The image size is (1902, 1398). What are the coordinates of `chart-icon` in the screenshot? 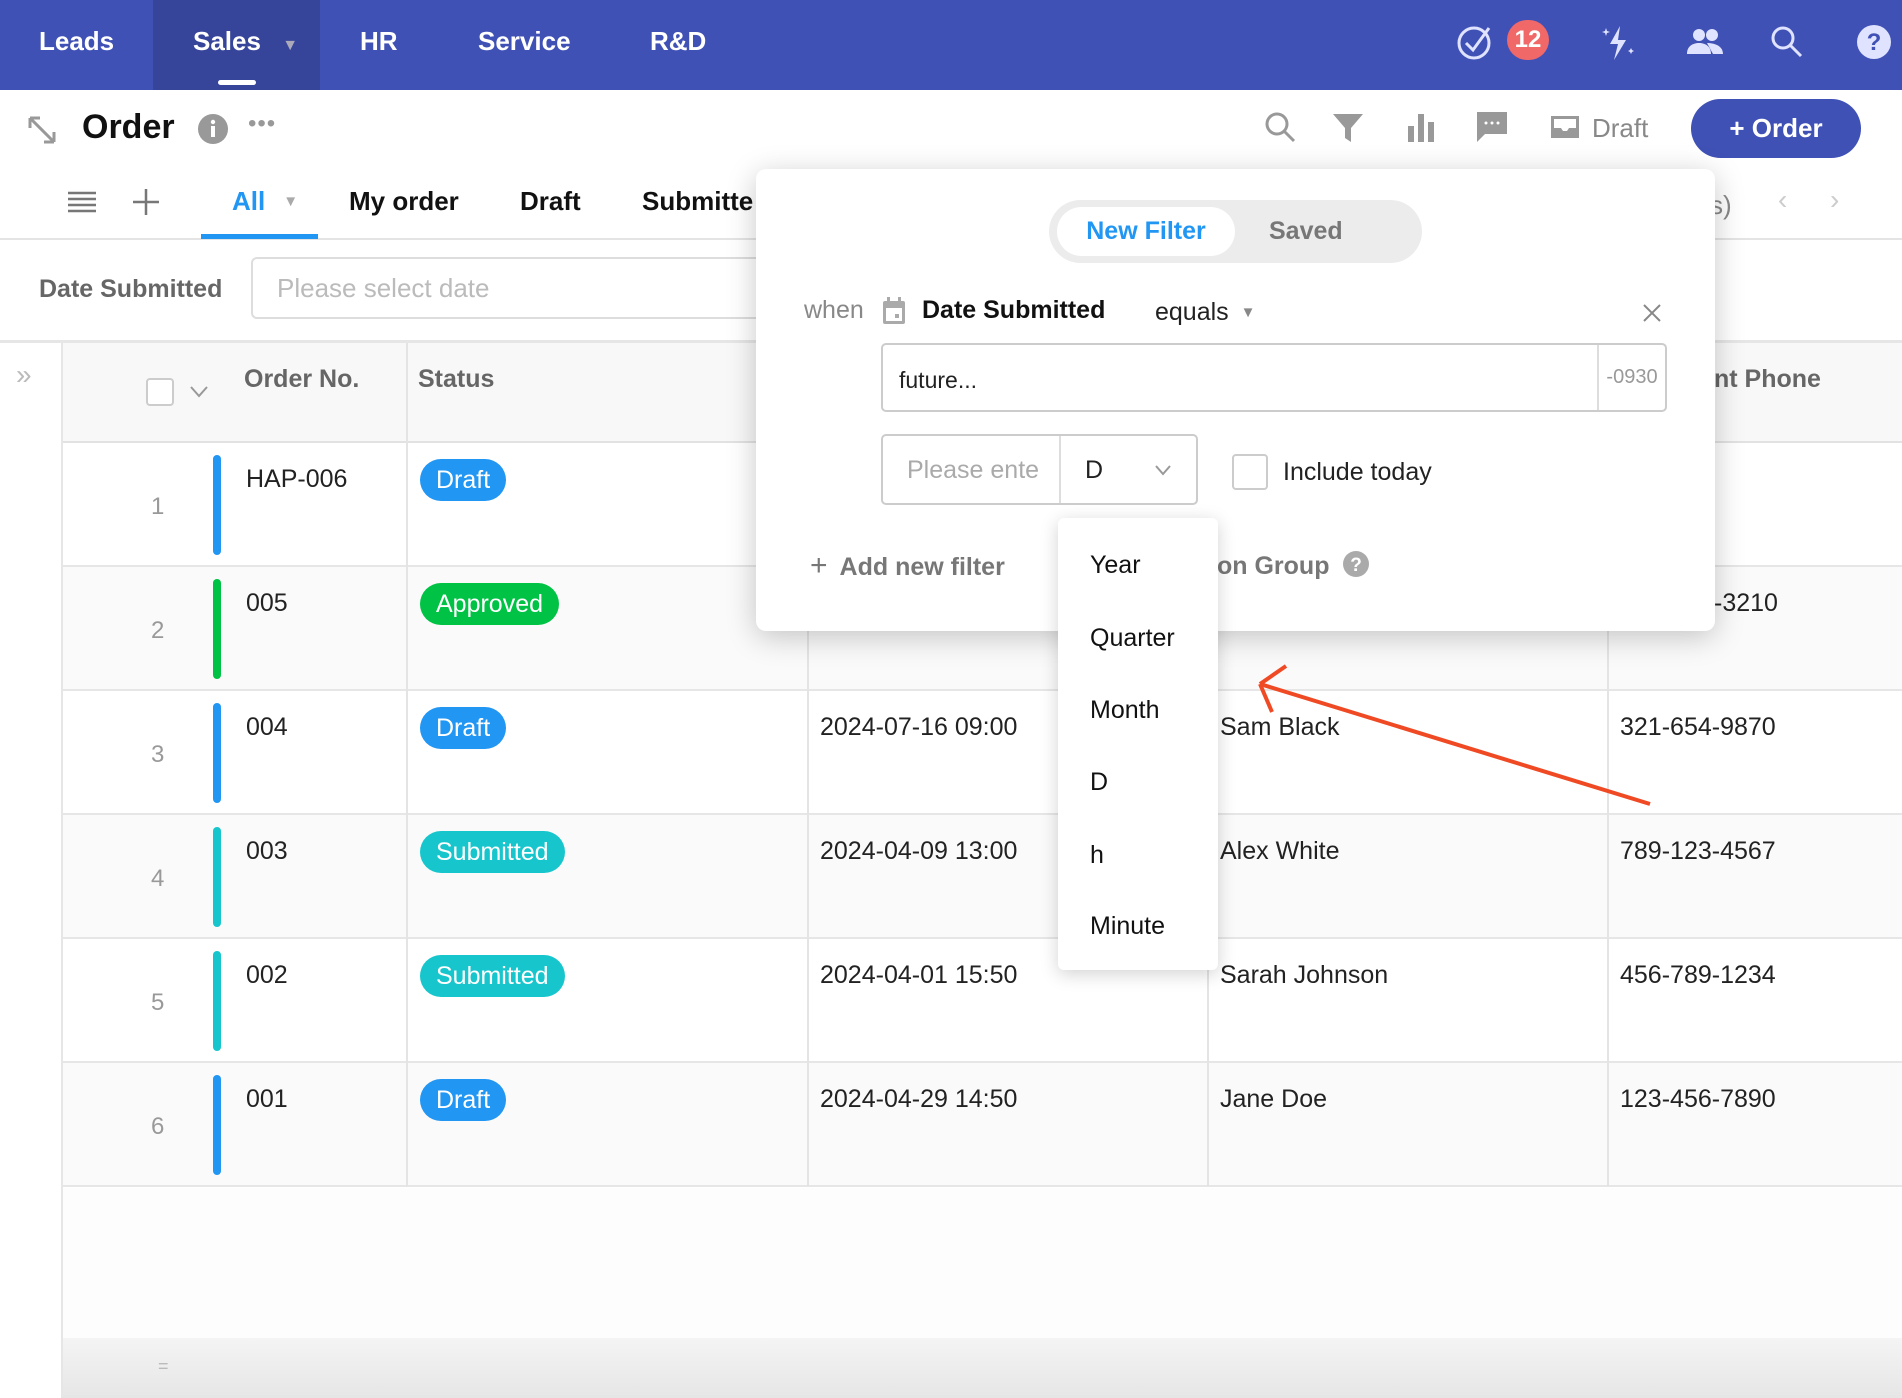 It's located at (1421, 127).